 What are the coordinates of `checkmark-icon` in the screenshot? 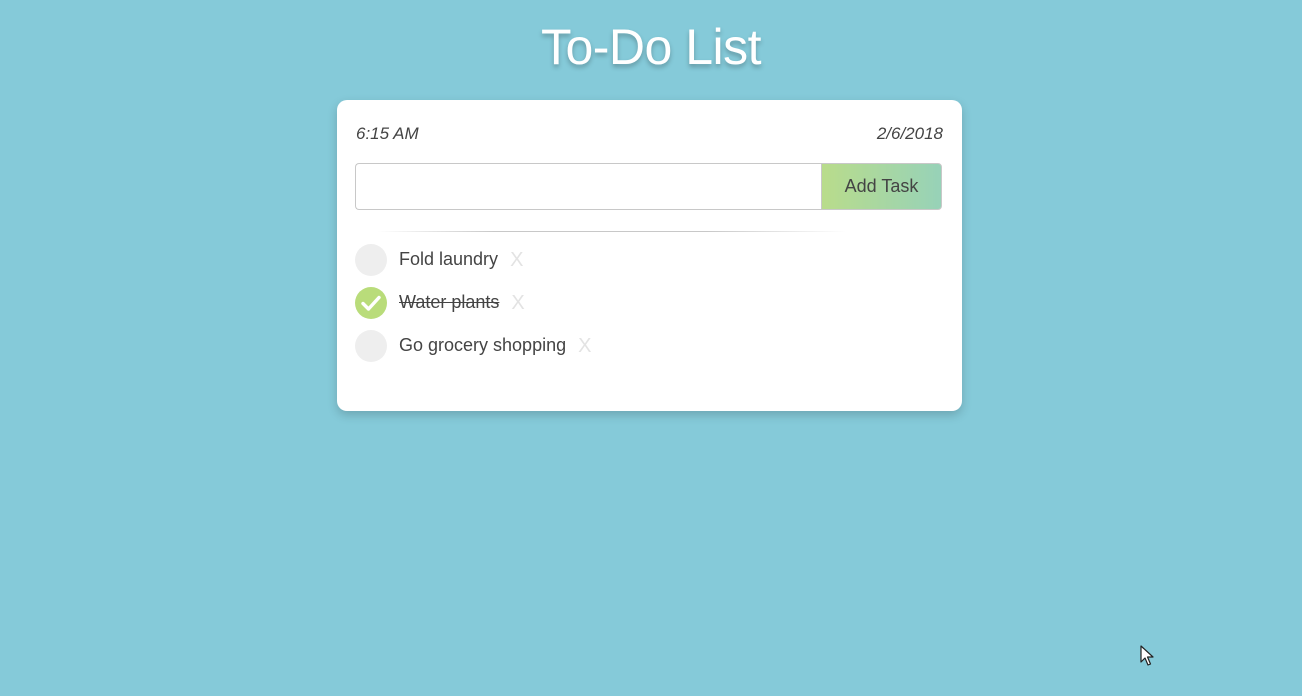 It's located at (371, 303).